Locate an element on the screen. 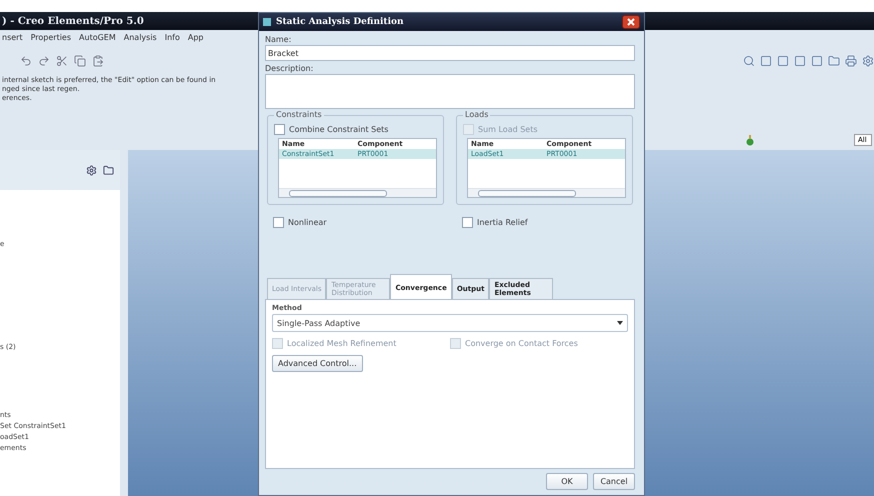  checkbox-label: Inertia Relief is located at coordinates (502, 222).